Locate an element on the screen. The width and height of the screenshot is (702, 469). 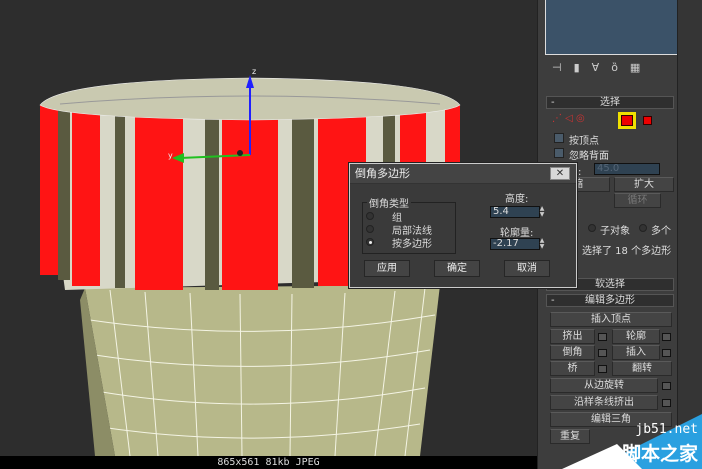
make-unique-icon: ∀ is located at coordinates (596, 67).